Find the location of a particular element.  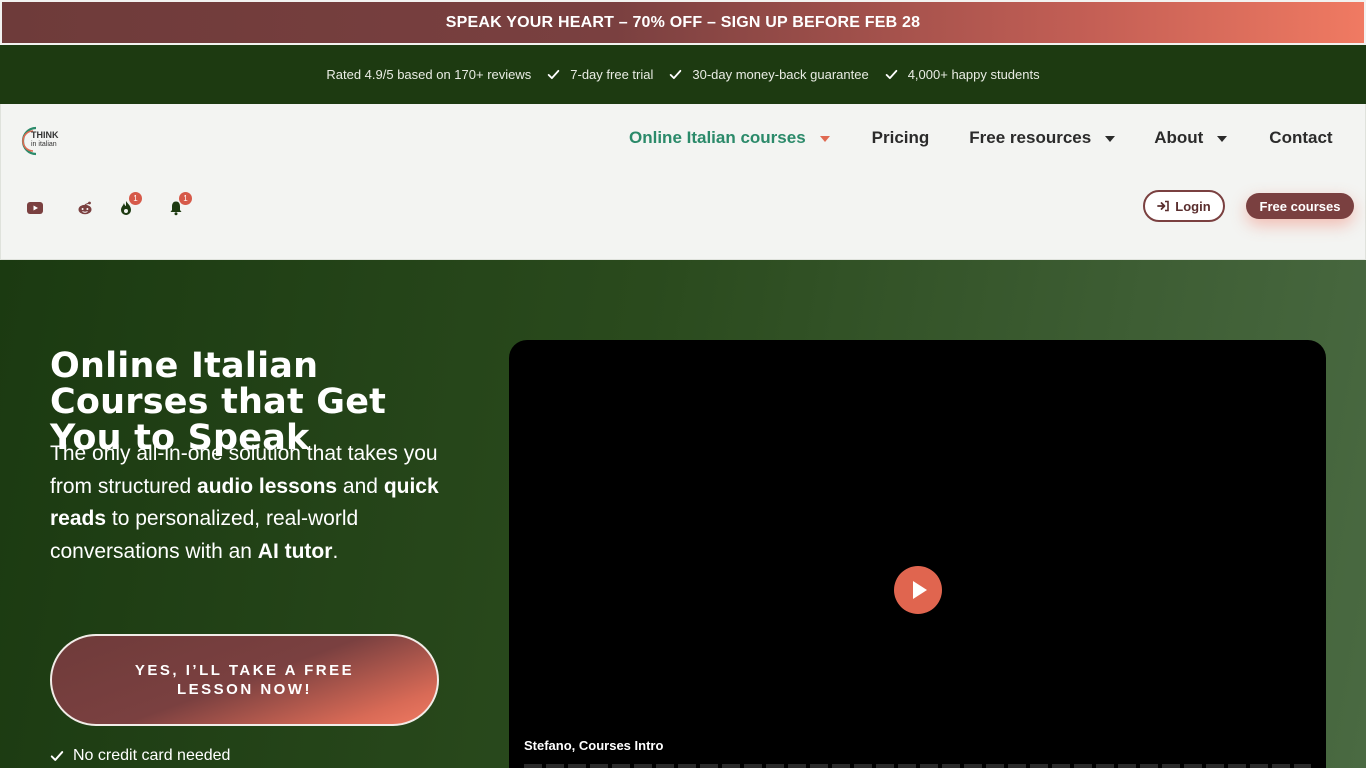

trust-item-rating: Rated 4.9/5 based on 170+ reviews is located at coordinates (428, 74).